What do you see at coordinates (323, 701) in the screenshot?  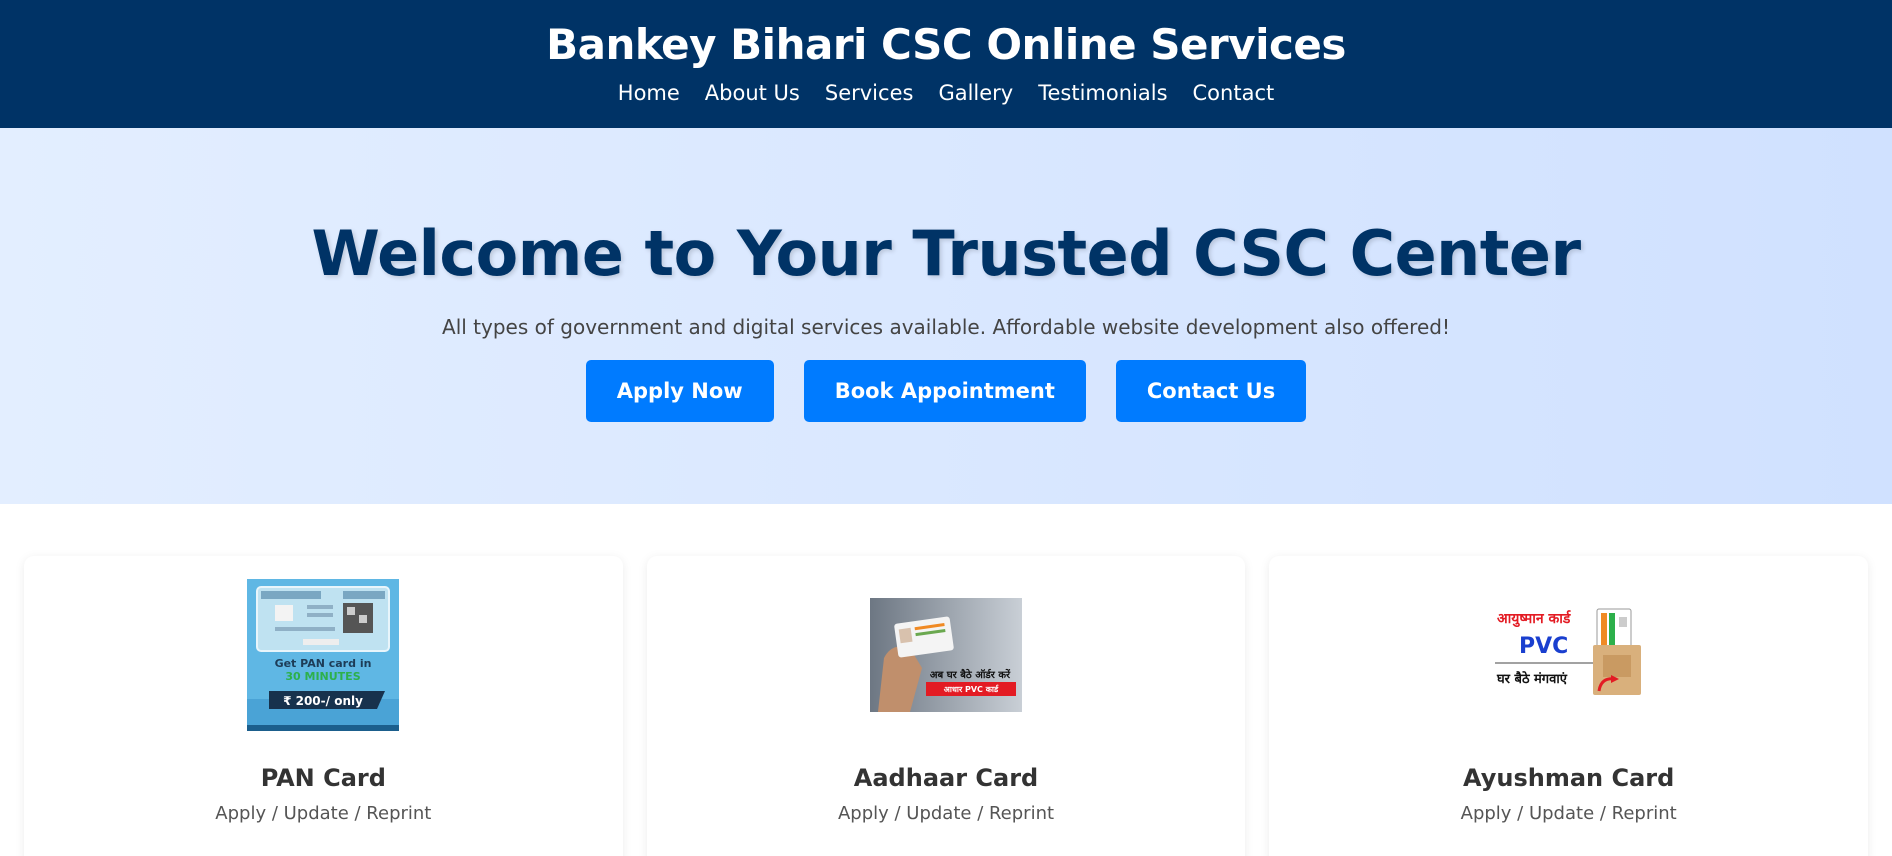 I see `pan-image-price: ₹ 200-/ only` at bounding box center [323, 701].